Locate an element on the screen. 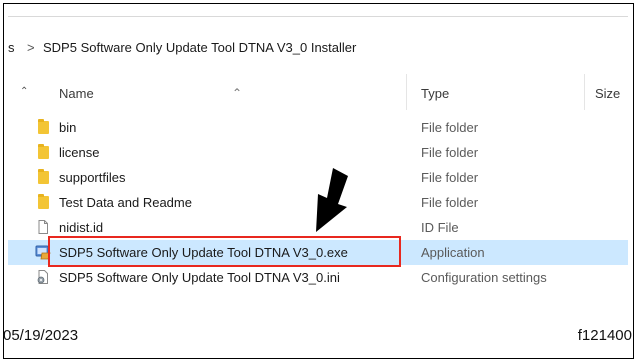 This screenshot has width=637, height=362. list-item: license File folder is located at coordinates (318, 152).